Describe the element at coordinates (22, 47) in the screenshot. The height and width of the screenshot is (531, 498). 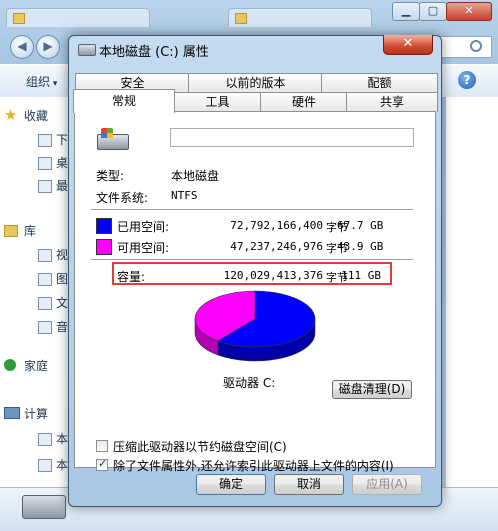
I see `back-button: ◀` at that location.